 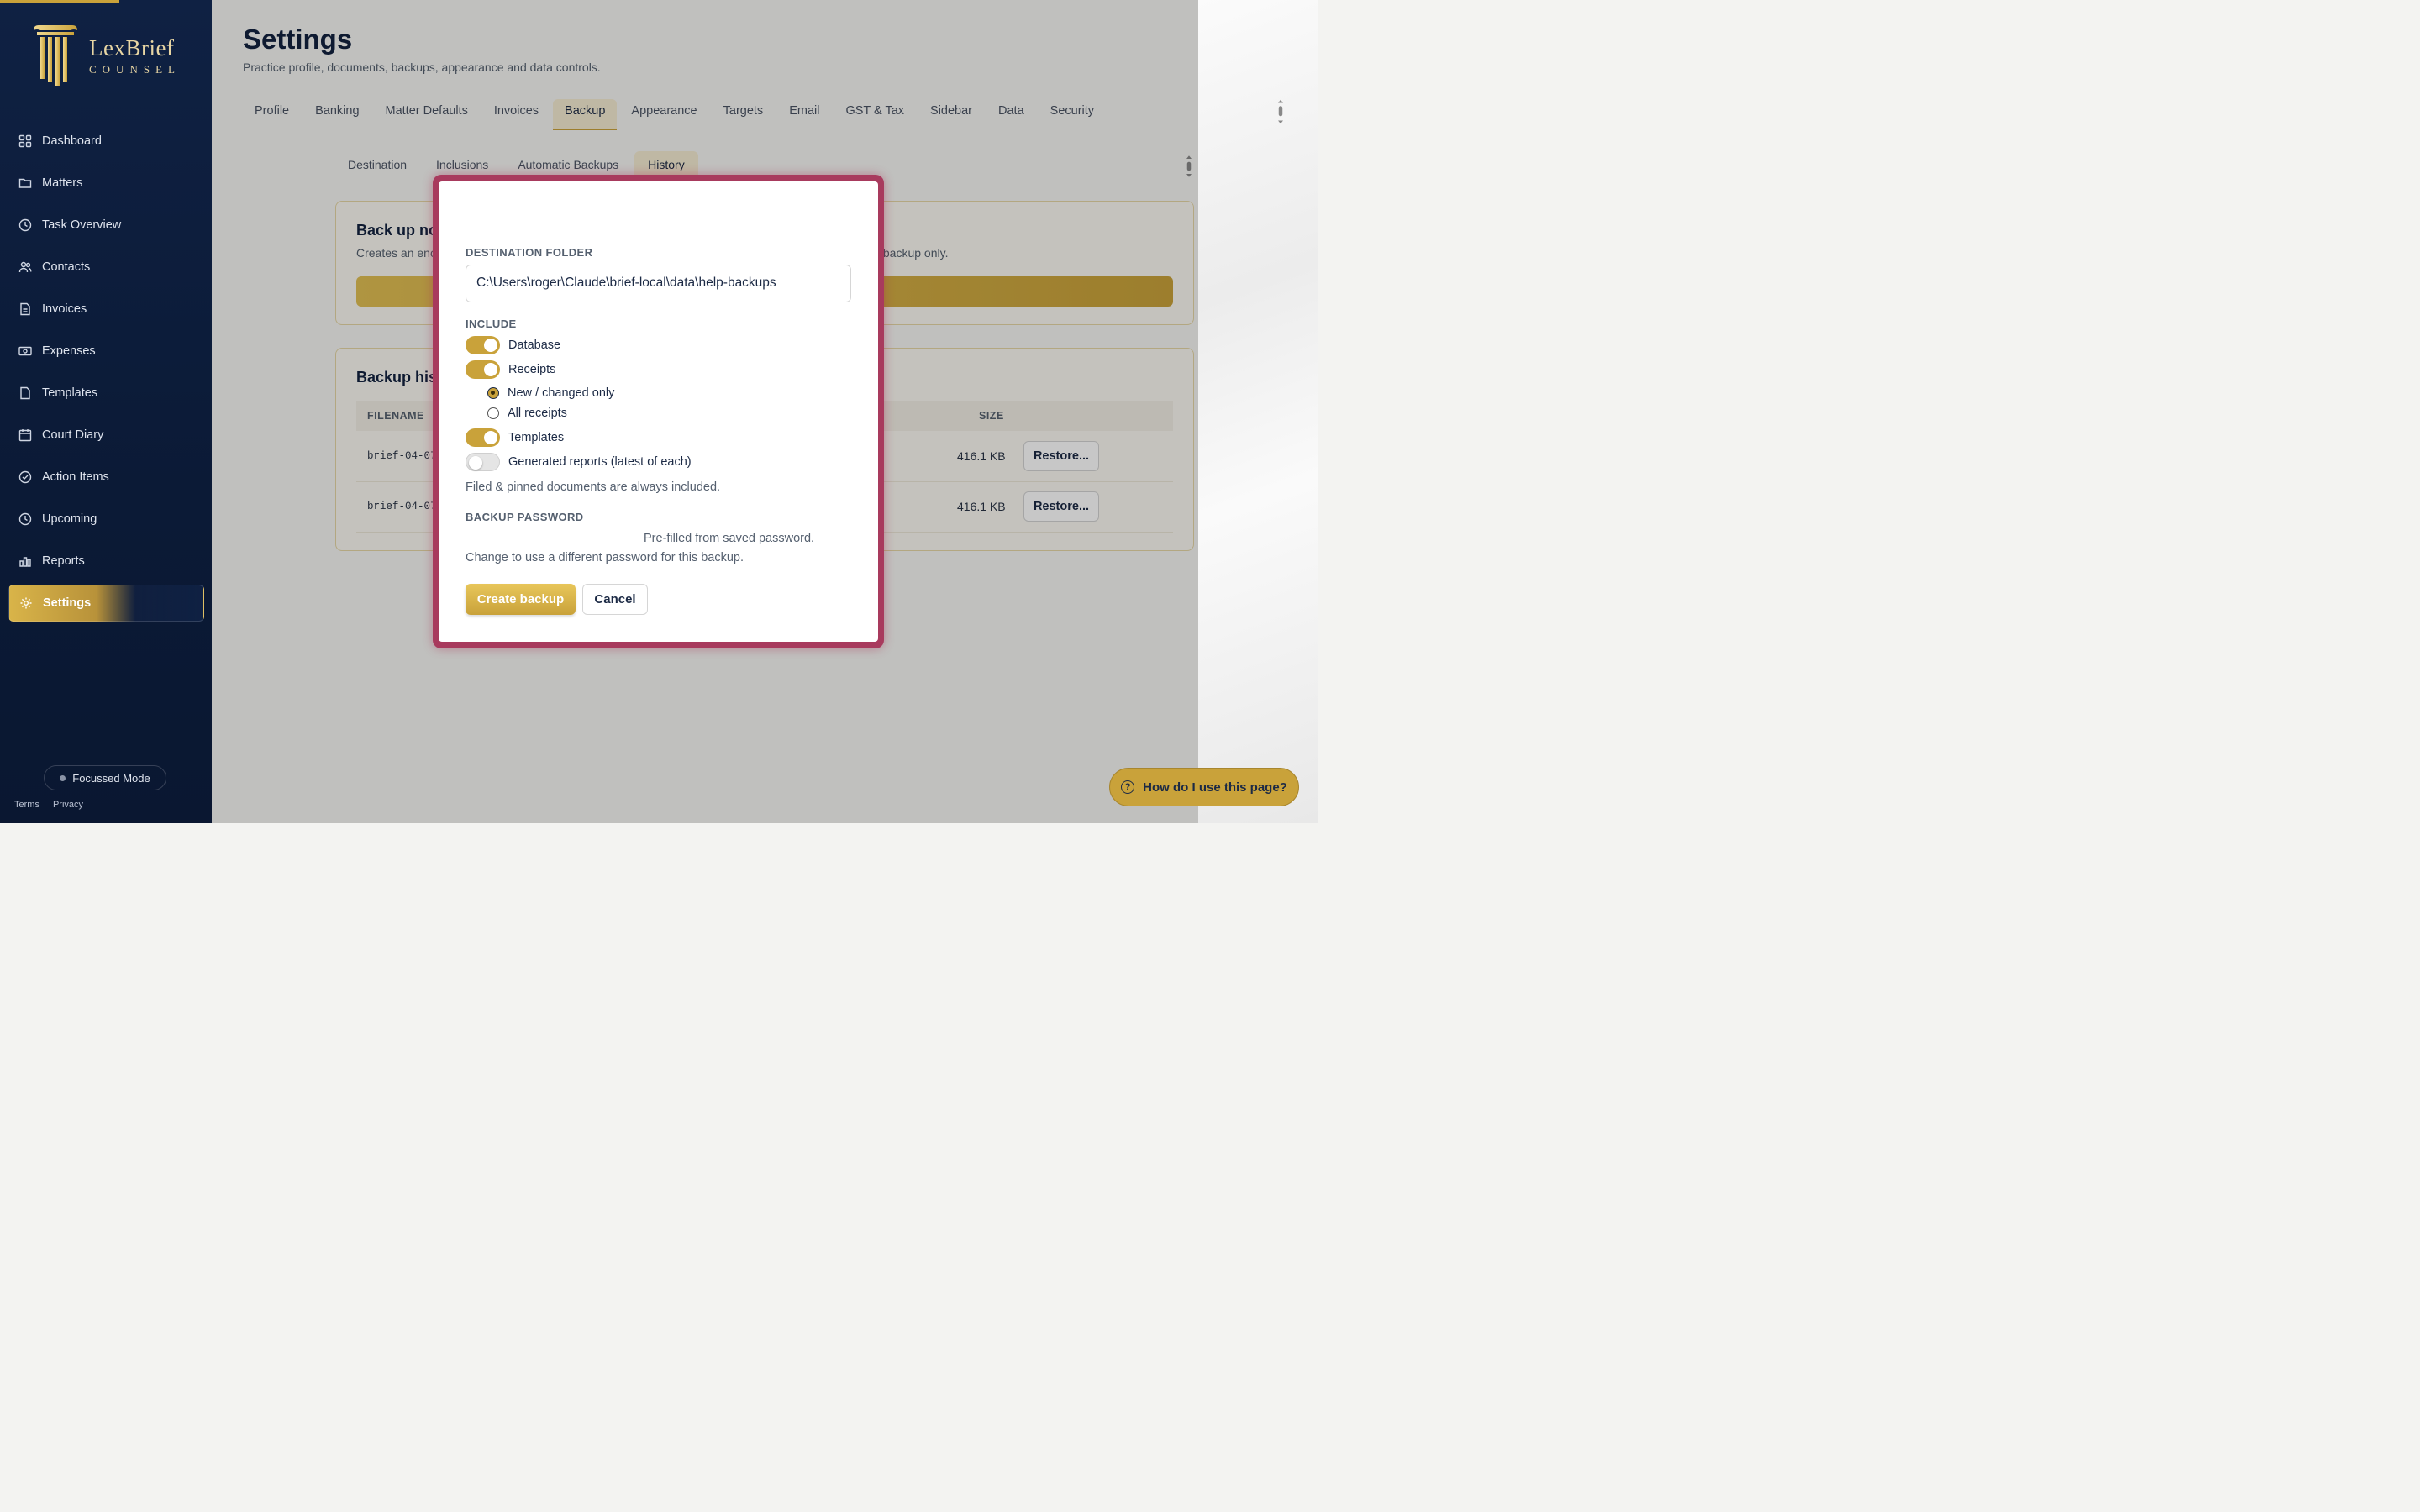 I want to click on templates-toggle, so click(x=483, y=437).